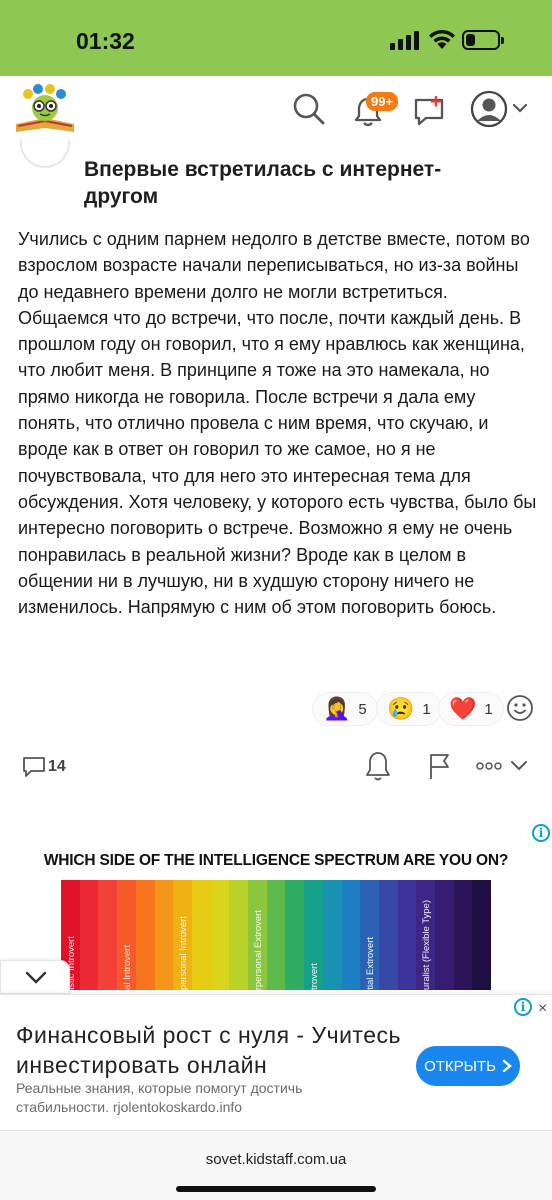 This screenshot has width=552, height=1200. Describe the element at coordinates (405, 40) in the screenshot. I see `cellular-signal-icon` at that location.